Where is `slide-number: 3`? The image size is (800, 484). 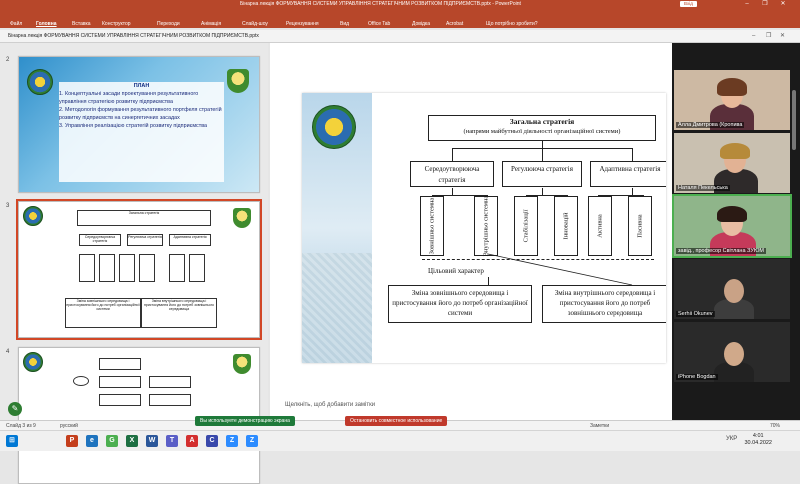
slide-number: 3 is located at coordinates (8, 206).